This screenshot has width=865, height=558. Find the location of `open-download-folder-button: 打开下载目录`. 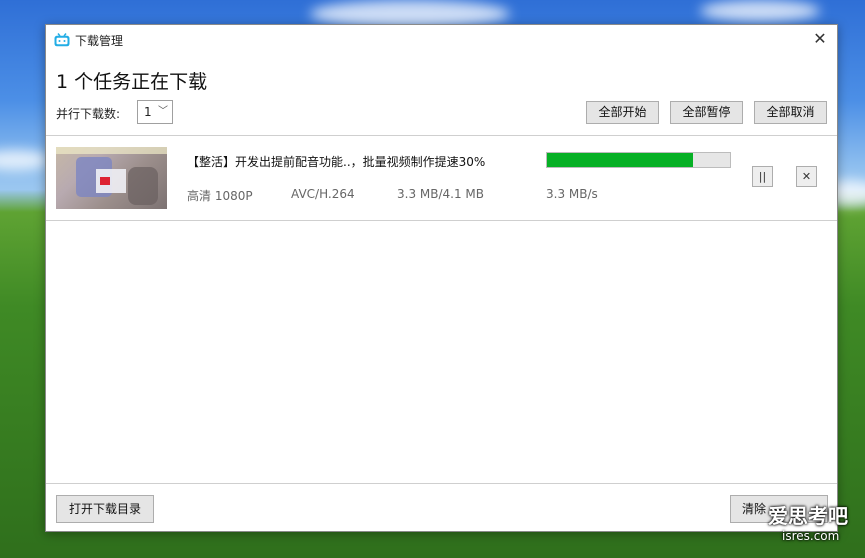

open-download-folder-button: 打开下载目录 is located at coordinates (105, 509).